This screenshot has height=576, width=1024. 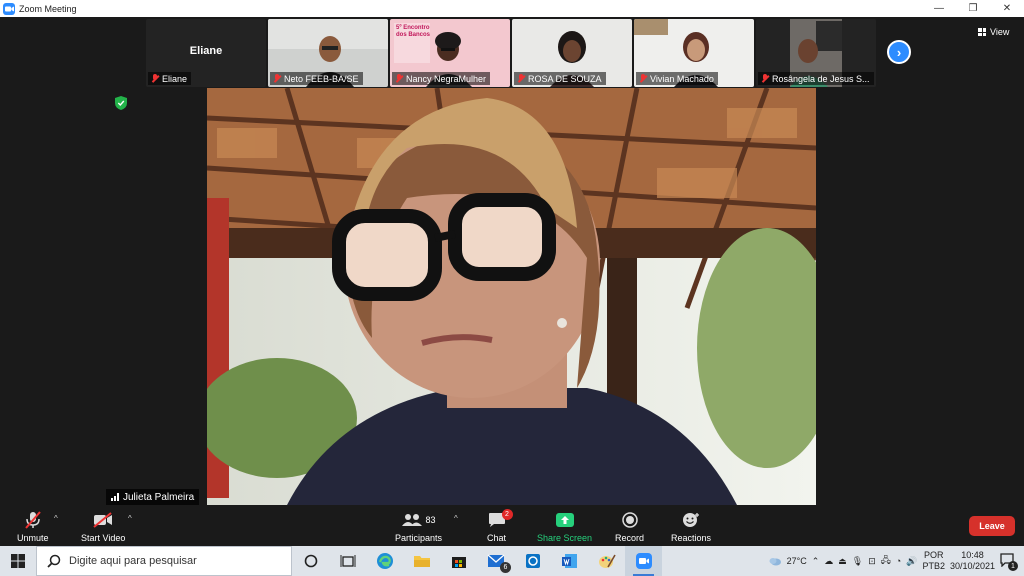 I want to click on zoom-icon, so click(x=643, y=561).